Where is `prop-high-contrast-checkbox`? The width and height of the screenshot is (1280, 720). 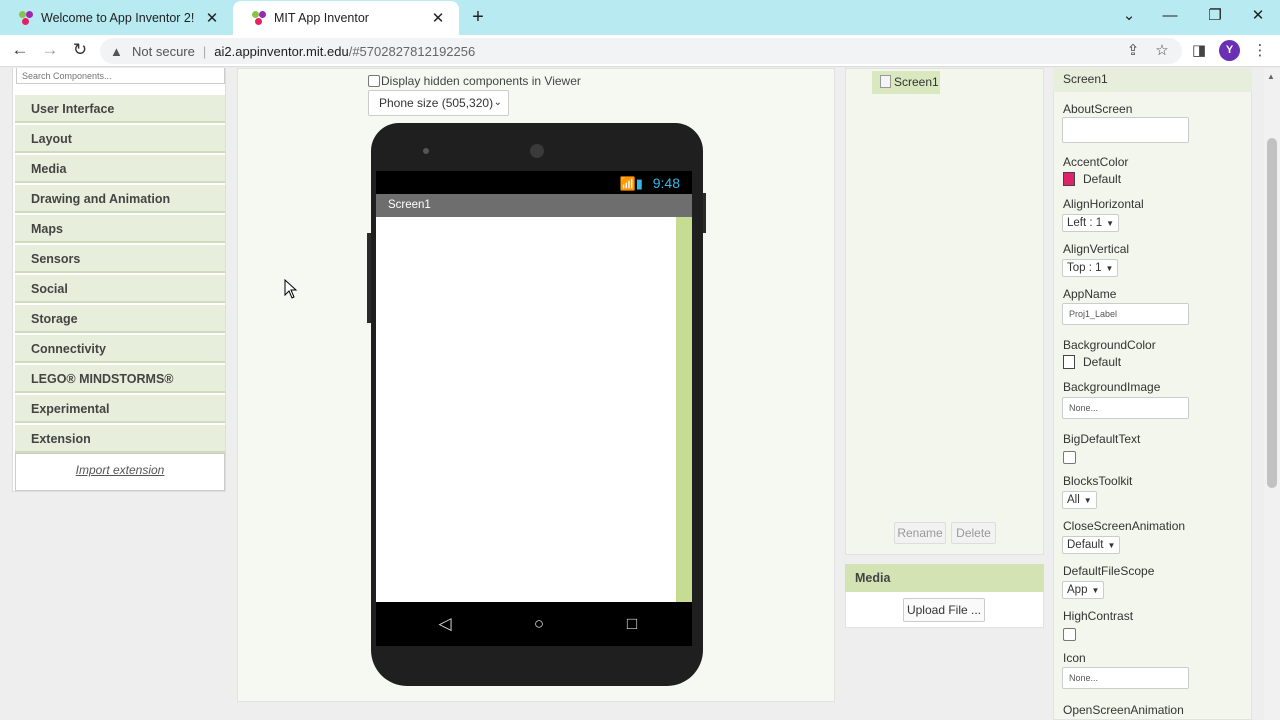
prop-high-contrast-checkbox is located at coordinates (1069, 634).